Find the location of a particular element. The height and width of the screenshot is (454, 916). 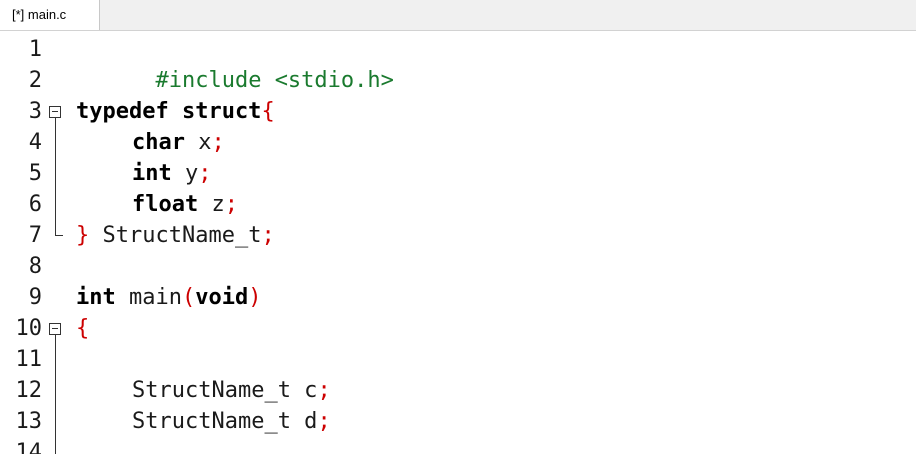

code-line-9: int main(void) is located at coordinates (168, 297).